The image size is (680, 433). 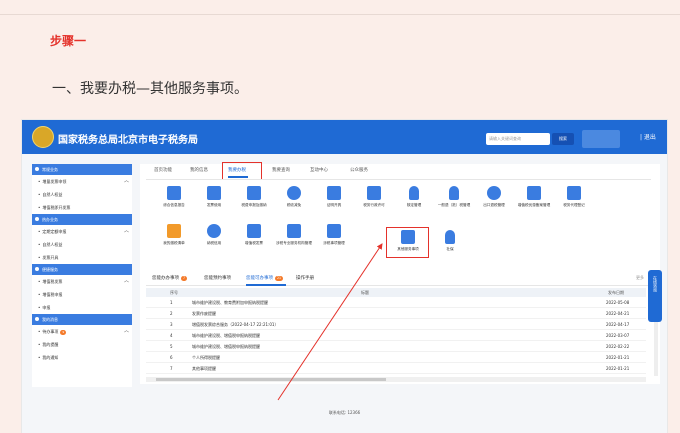 What do you see at coordinates (330, 322) in the screenshot?
I see `annotation-arrow` at bounding box center [330, 322].